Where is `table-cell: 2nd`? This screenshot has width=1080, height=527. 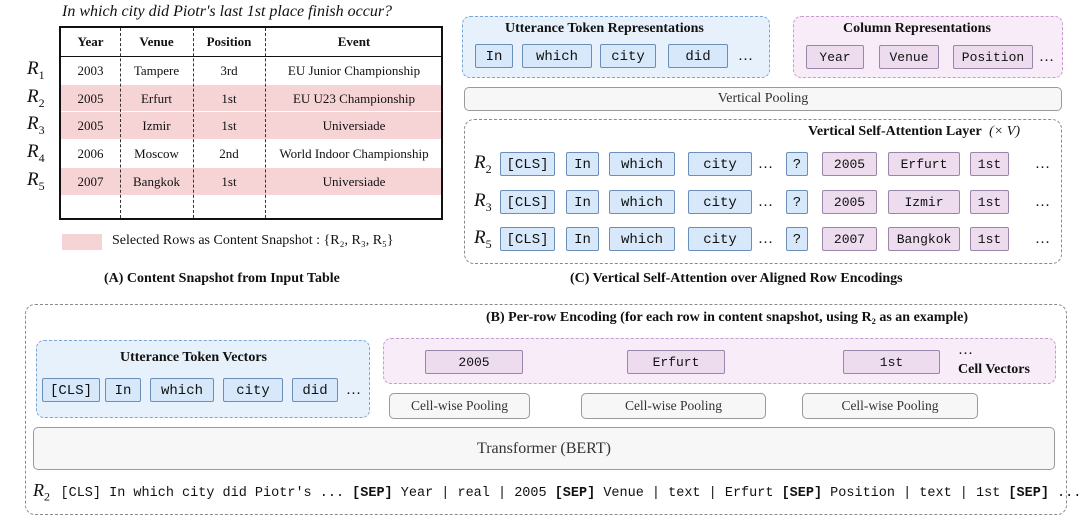 table-cell: 2nd is located at coordinates (229, 154).